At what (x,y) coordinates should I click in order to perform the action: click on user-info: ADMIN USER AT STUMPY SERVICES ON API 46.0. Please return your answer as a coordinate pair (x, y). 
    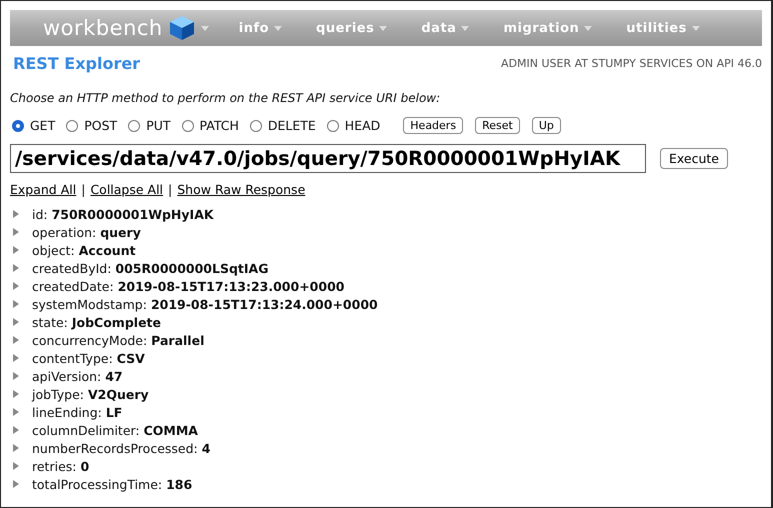
    Looking at the image, I should click on (631, 63).